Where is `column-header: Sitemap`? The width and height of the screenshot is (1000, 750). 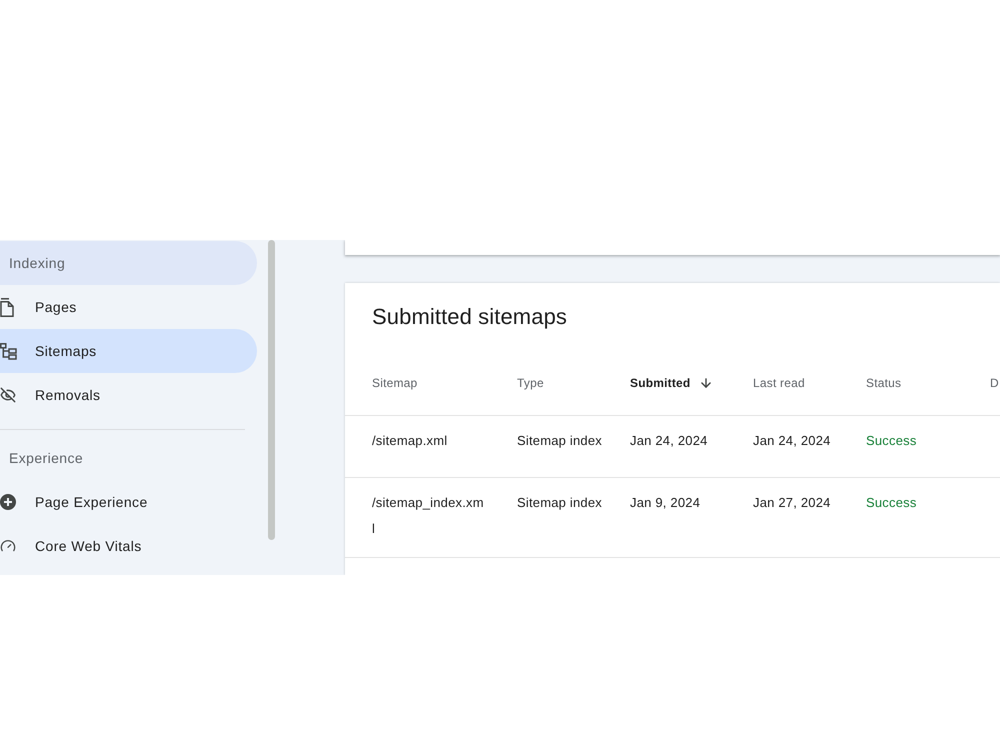 column-header: Sitemap is located at coordinates (395, 383).